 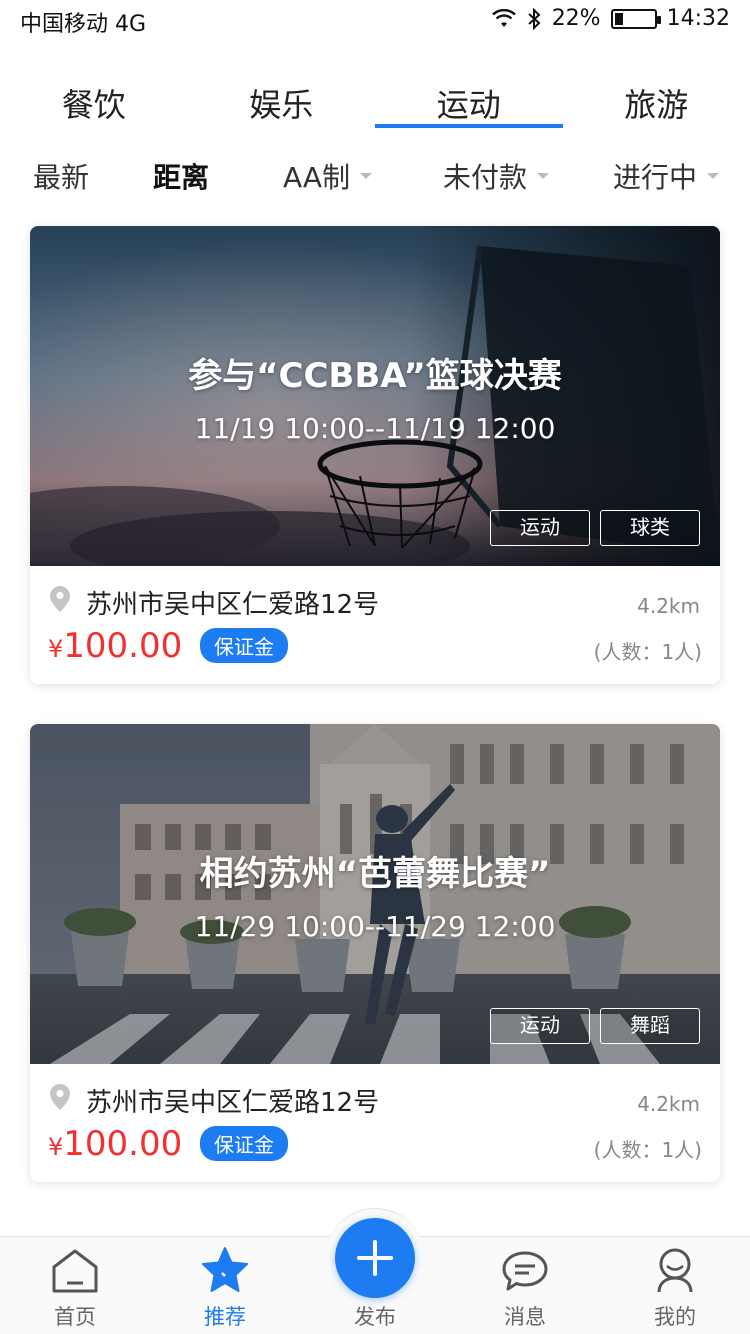 I want to click on filter-distance: 距离, so click(x=181, y=176).